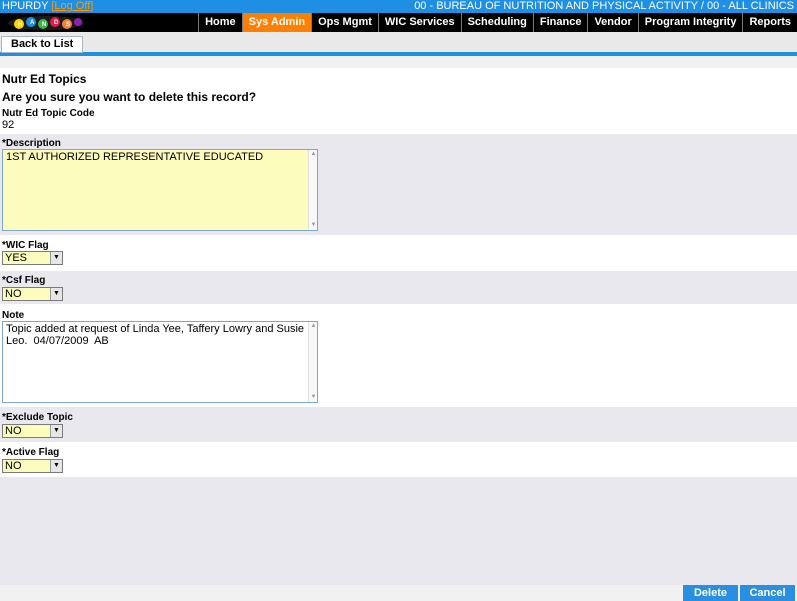 This screenshot has width=797, height=601. What do you see at coordinates (13, 466) in the screenshot?
I see `active-flag-value: NO` at bounding box center [13, 466].